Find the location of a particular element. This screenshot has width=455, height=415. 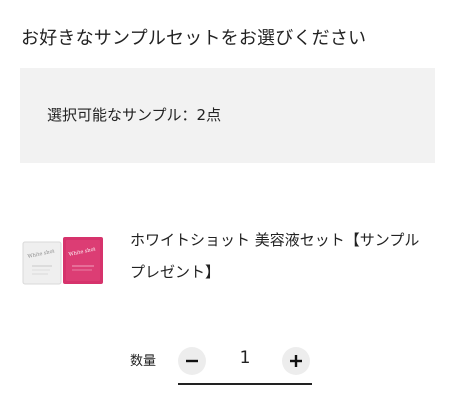

quantity-underline is located at coordinates (245, 384).